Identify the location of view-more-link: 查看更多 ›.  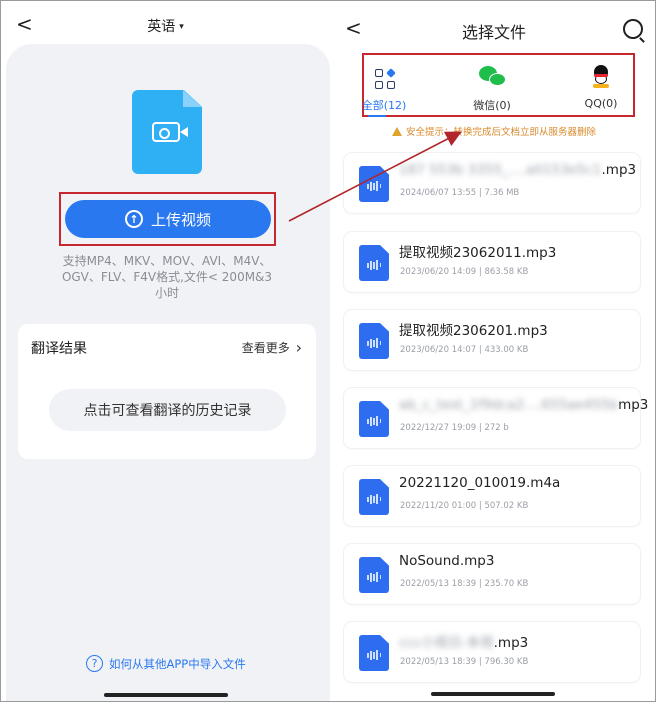
(272, 347).